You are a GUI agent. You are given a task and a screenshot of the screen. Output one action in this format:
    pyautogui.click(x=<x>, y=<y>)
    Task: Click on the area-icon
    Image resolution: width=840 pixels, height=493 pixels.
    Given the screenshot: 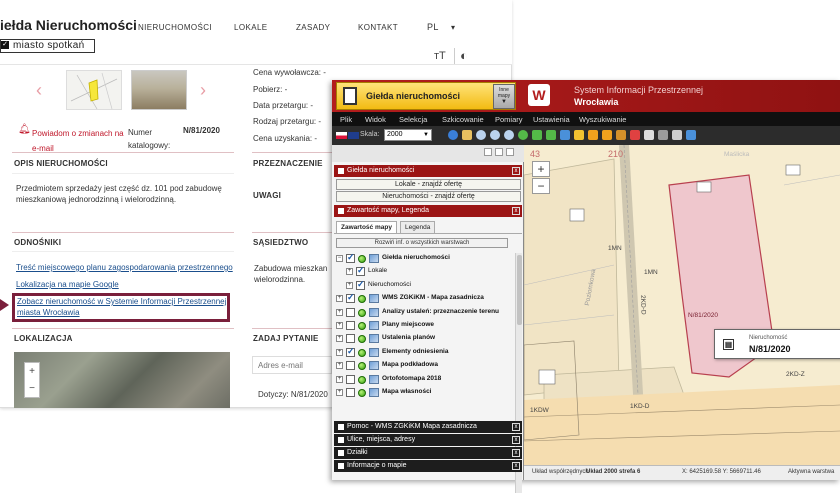 What is the action you would take?
    pyautogui.click(x=607, y=135)
    